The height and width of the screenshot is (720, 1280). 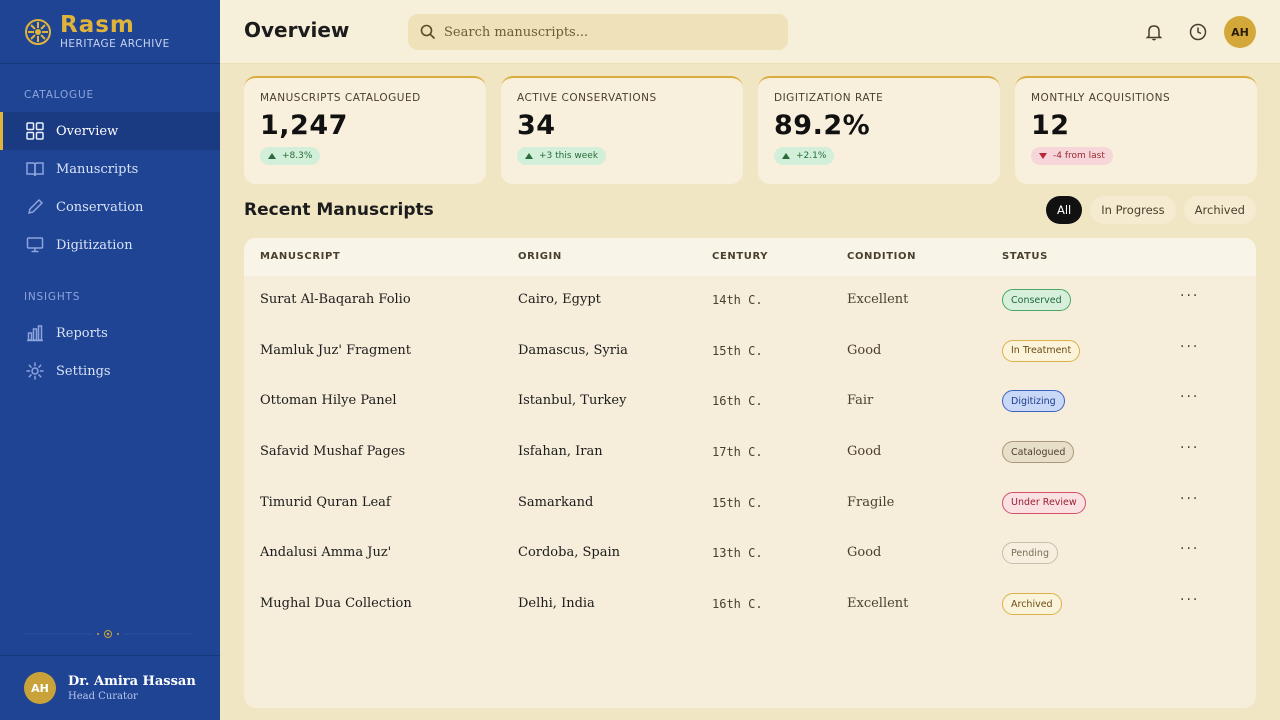 What do you see at coordinates (340, 98) in the screenshot?
I see `stat-label: MANUSCRIPTS CATALOGUED` at bounding box center [340, 98].